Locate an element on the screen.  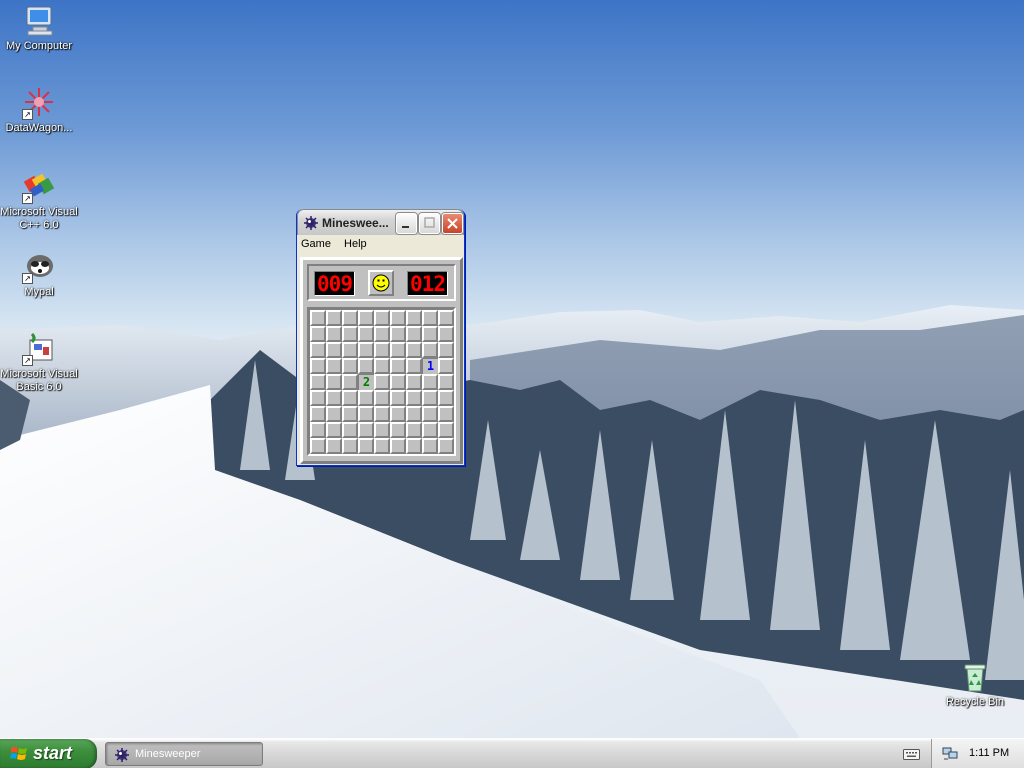
desktop-icon-visual-basic: ↗ Microsoft Visual Basic 6.0 is located at coordinates (39, 363).